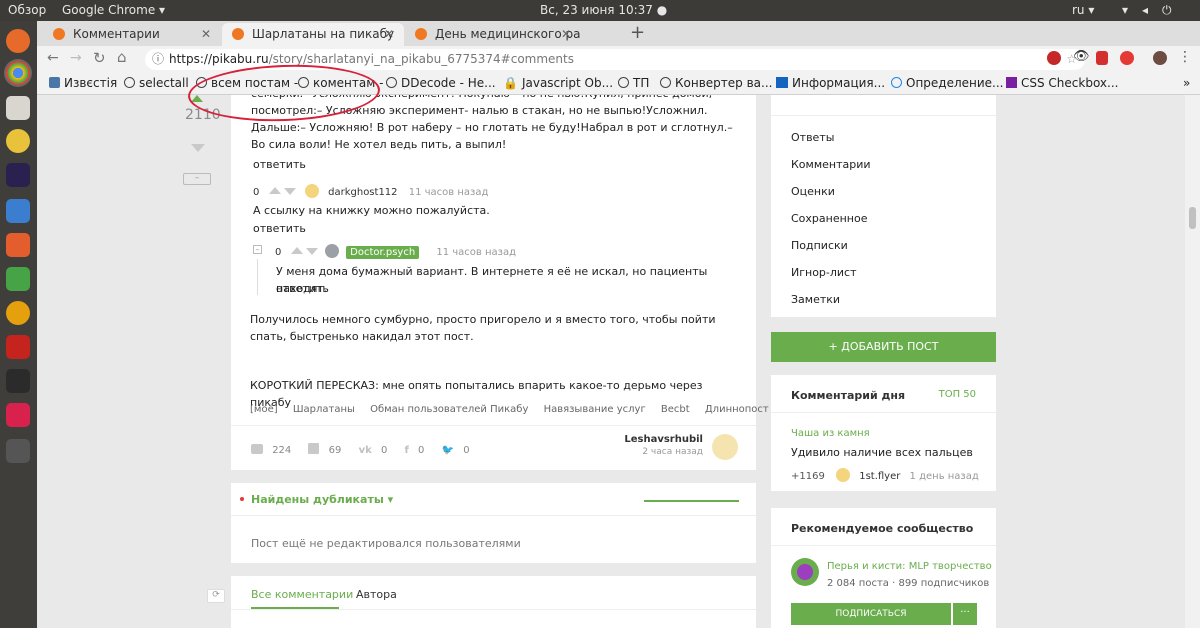 The image size is (1200, 628). I want to click on page-scrollbar, so click(1192, 361).